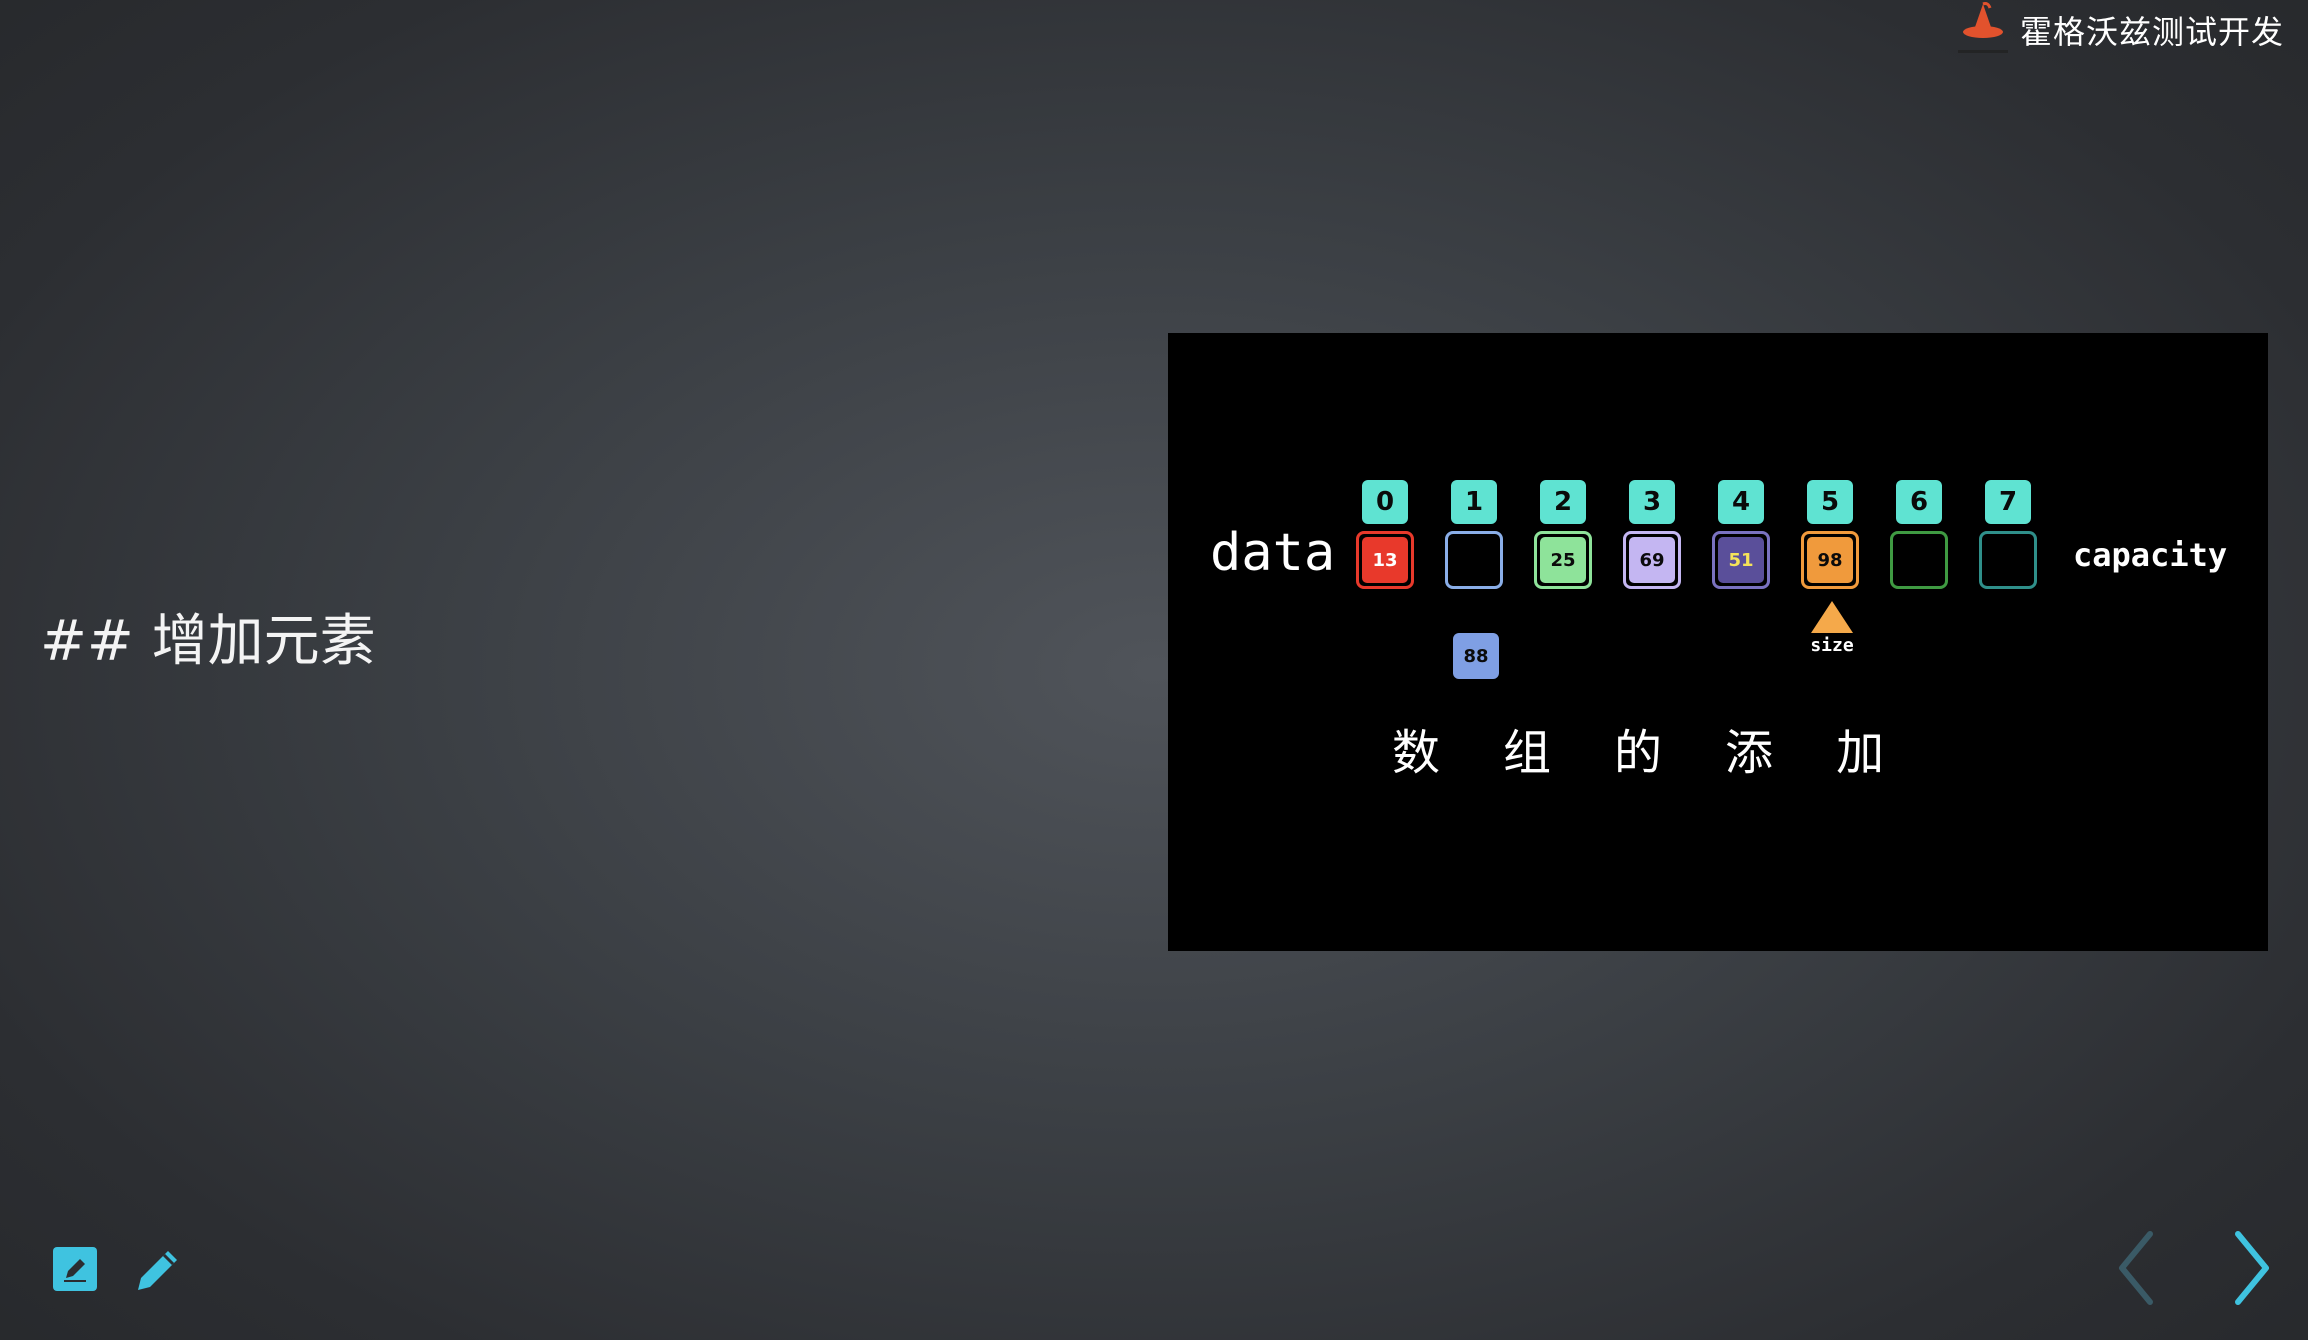 Image resolution: width=2308 pixels, height=1340 pixels. I want to click on array-cell-0: 13, so click(1385, 560).